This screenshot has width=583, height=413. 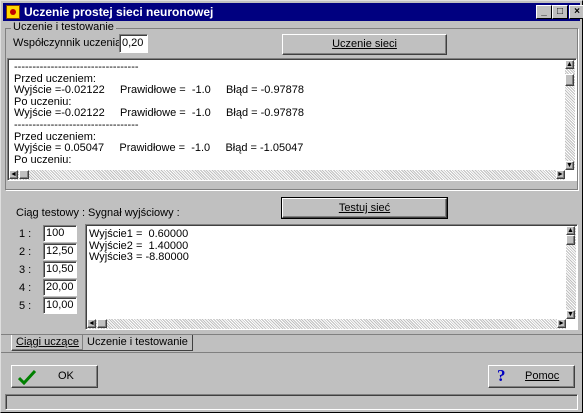 What do you see at coordinates (571, 272) in the screenshot?
I see `output-vertical-scrollbar: ▲ ▼` at bounding box center [571, 272].